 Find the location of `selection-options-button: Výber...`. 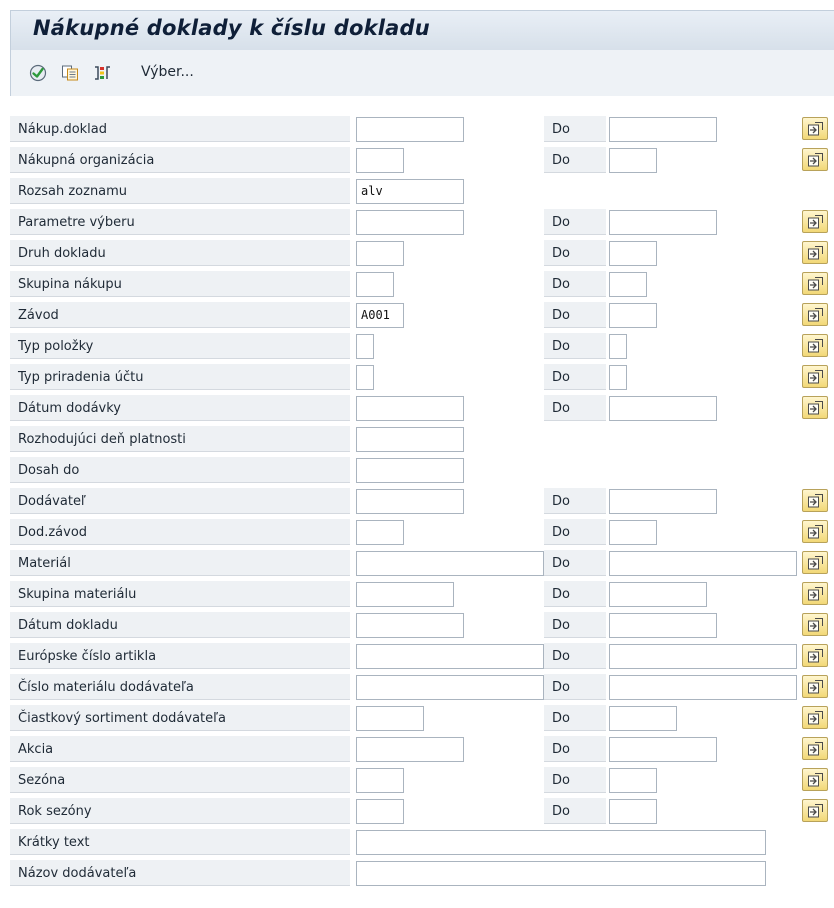

selection-options-button: Výber... is located at coordinates (167, 72).